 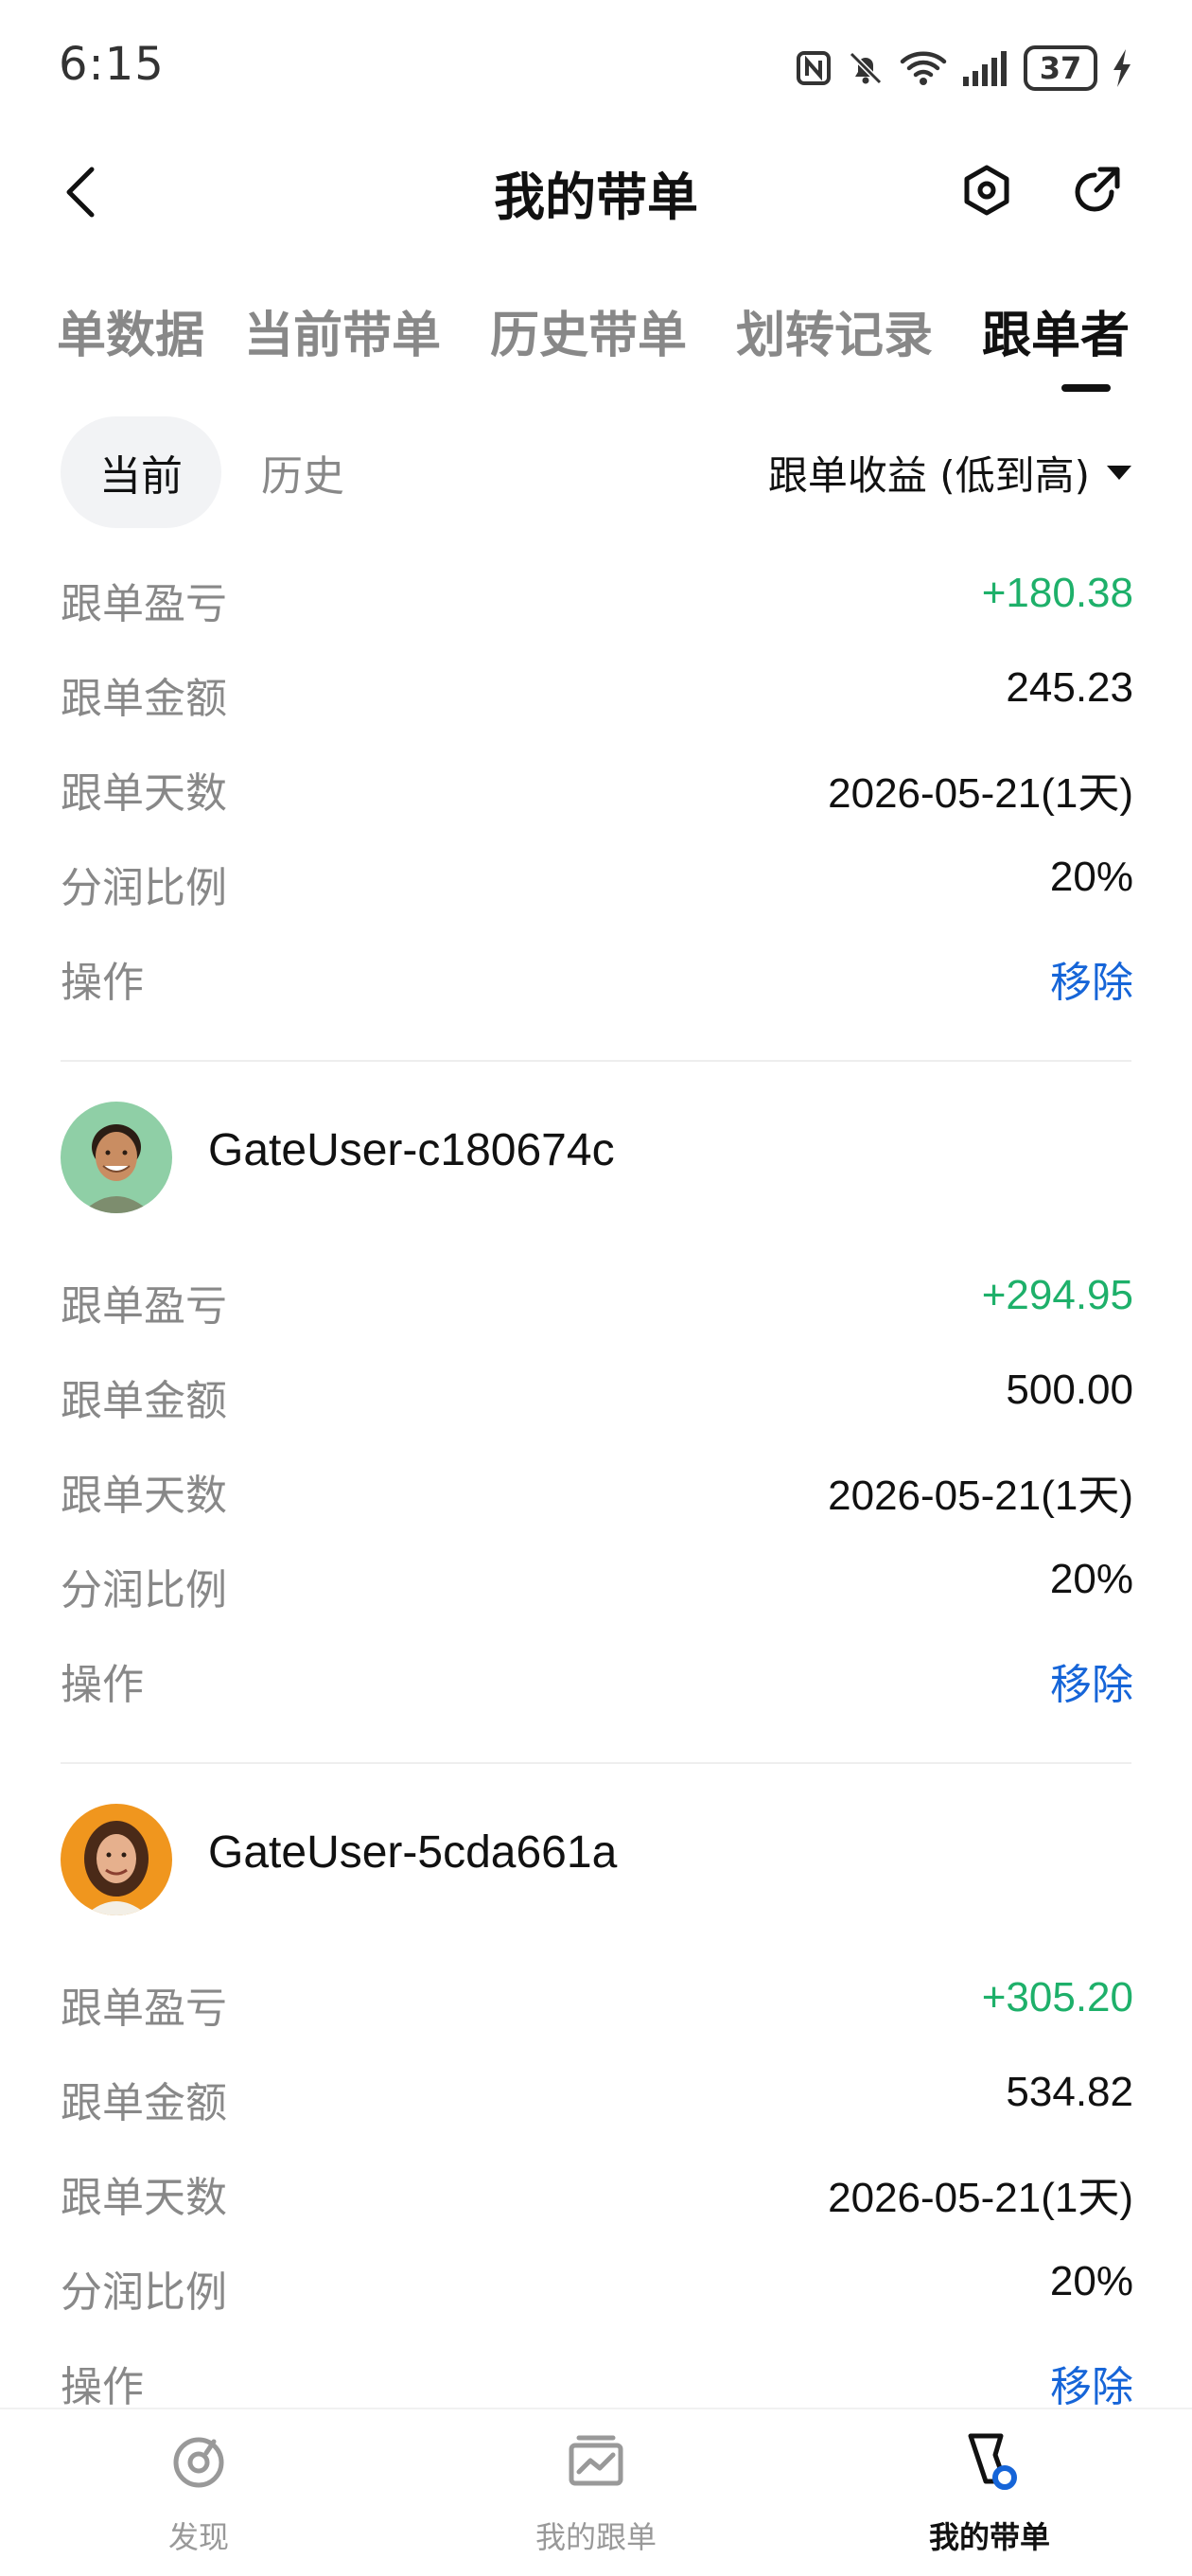 What do you see at coordinates (596, 66) in the screenshot?
I see `status-bar: 6:15 37` at bounding box center [596, 66].